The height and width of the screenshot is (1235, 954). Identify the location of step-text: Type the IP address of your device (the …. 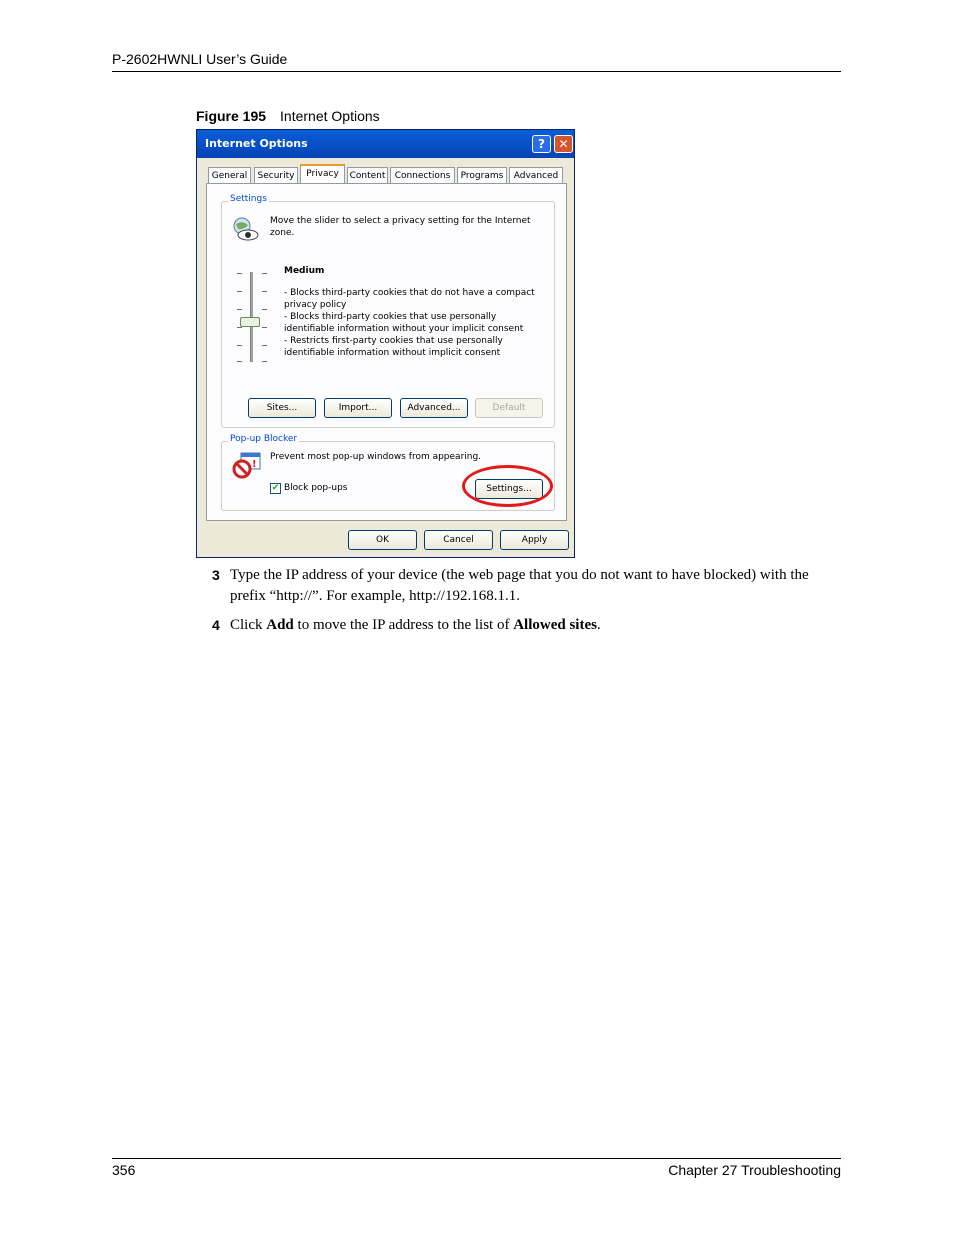
(535, 586).